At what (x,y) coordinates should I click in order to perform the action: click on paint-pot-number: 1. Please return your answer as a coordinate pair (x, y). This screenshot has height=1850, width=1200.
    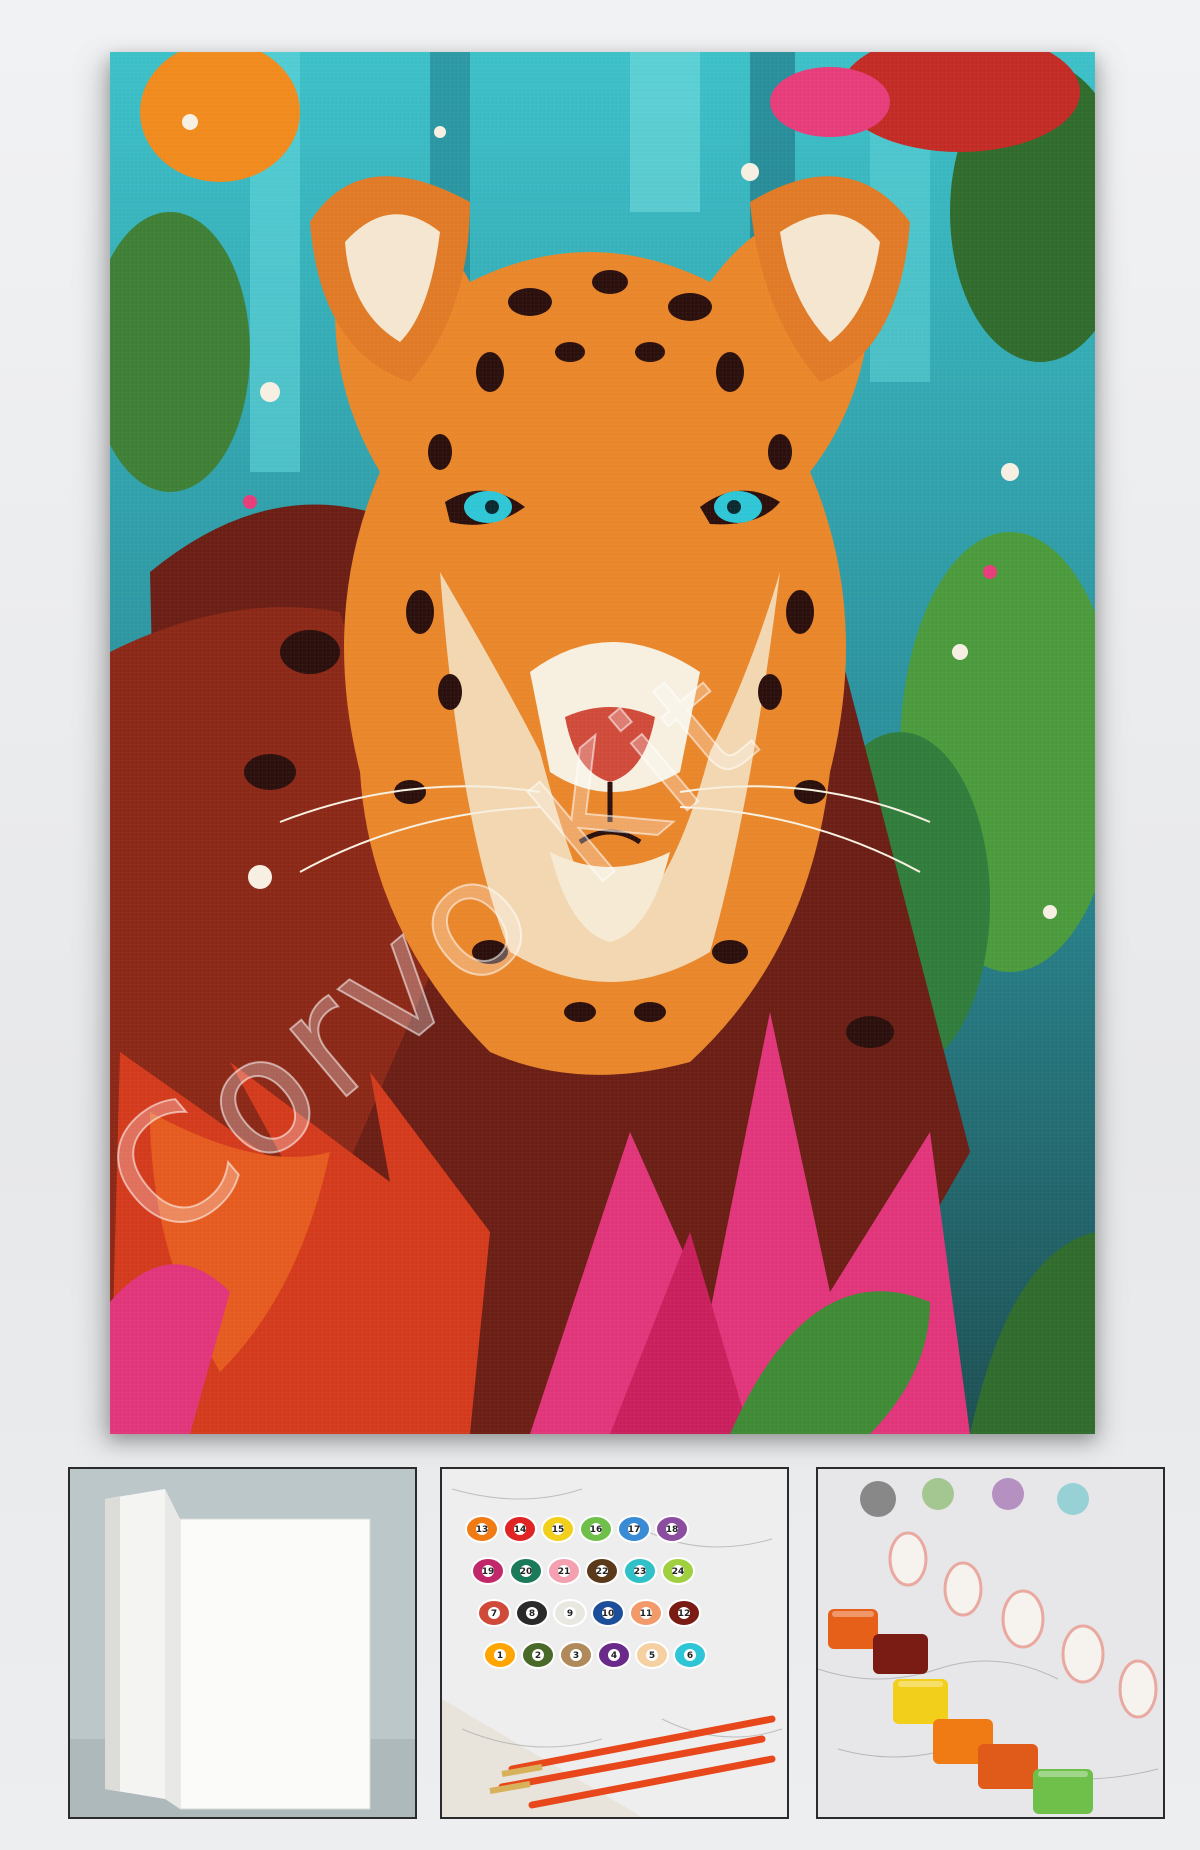
    Looking at the image, I should click on (500, 1656).